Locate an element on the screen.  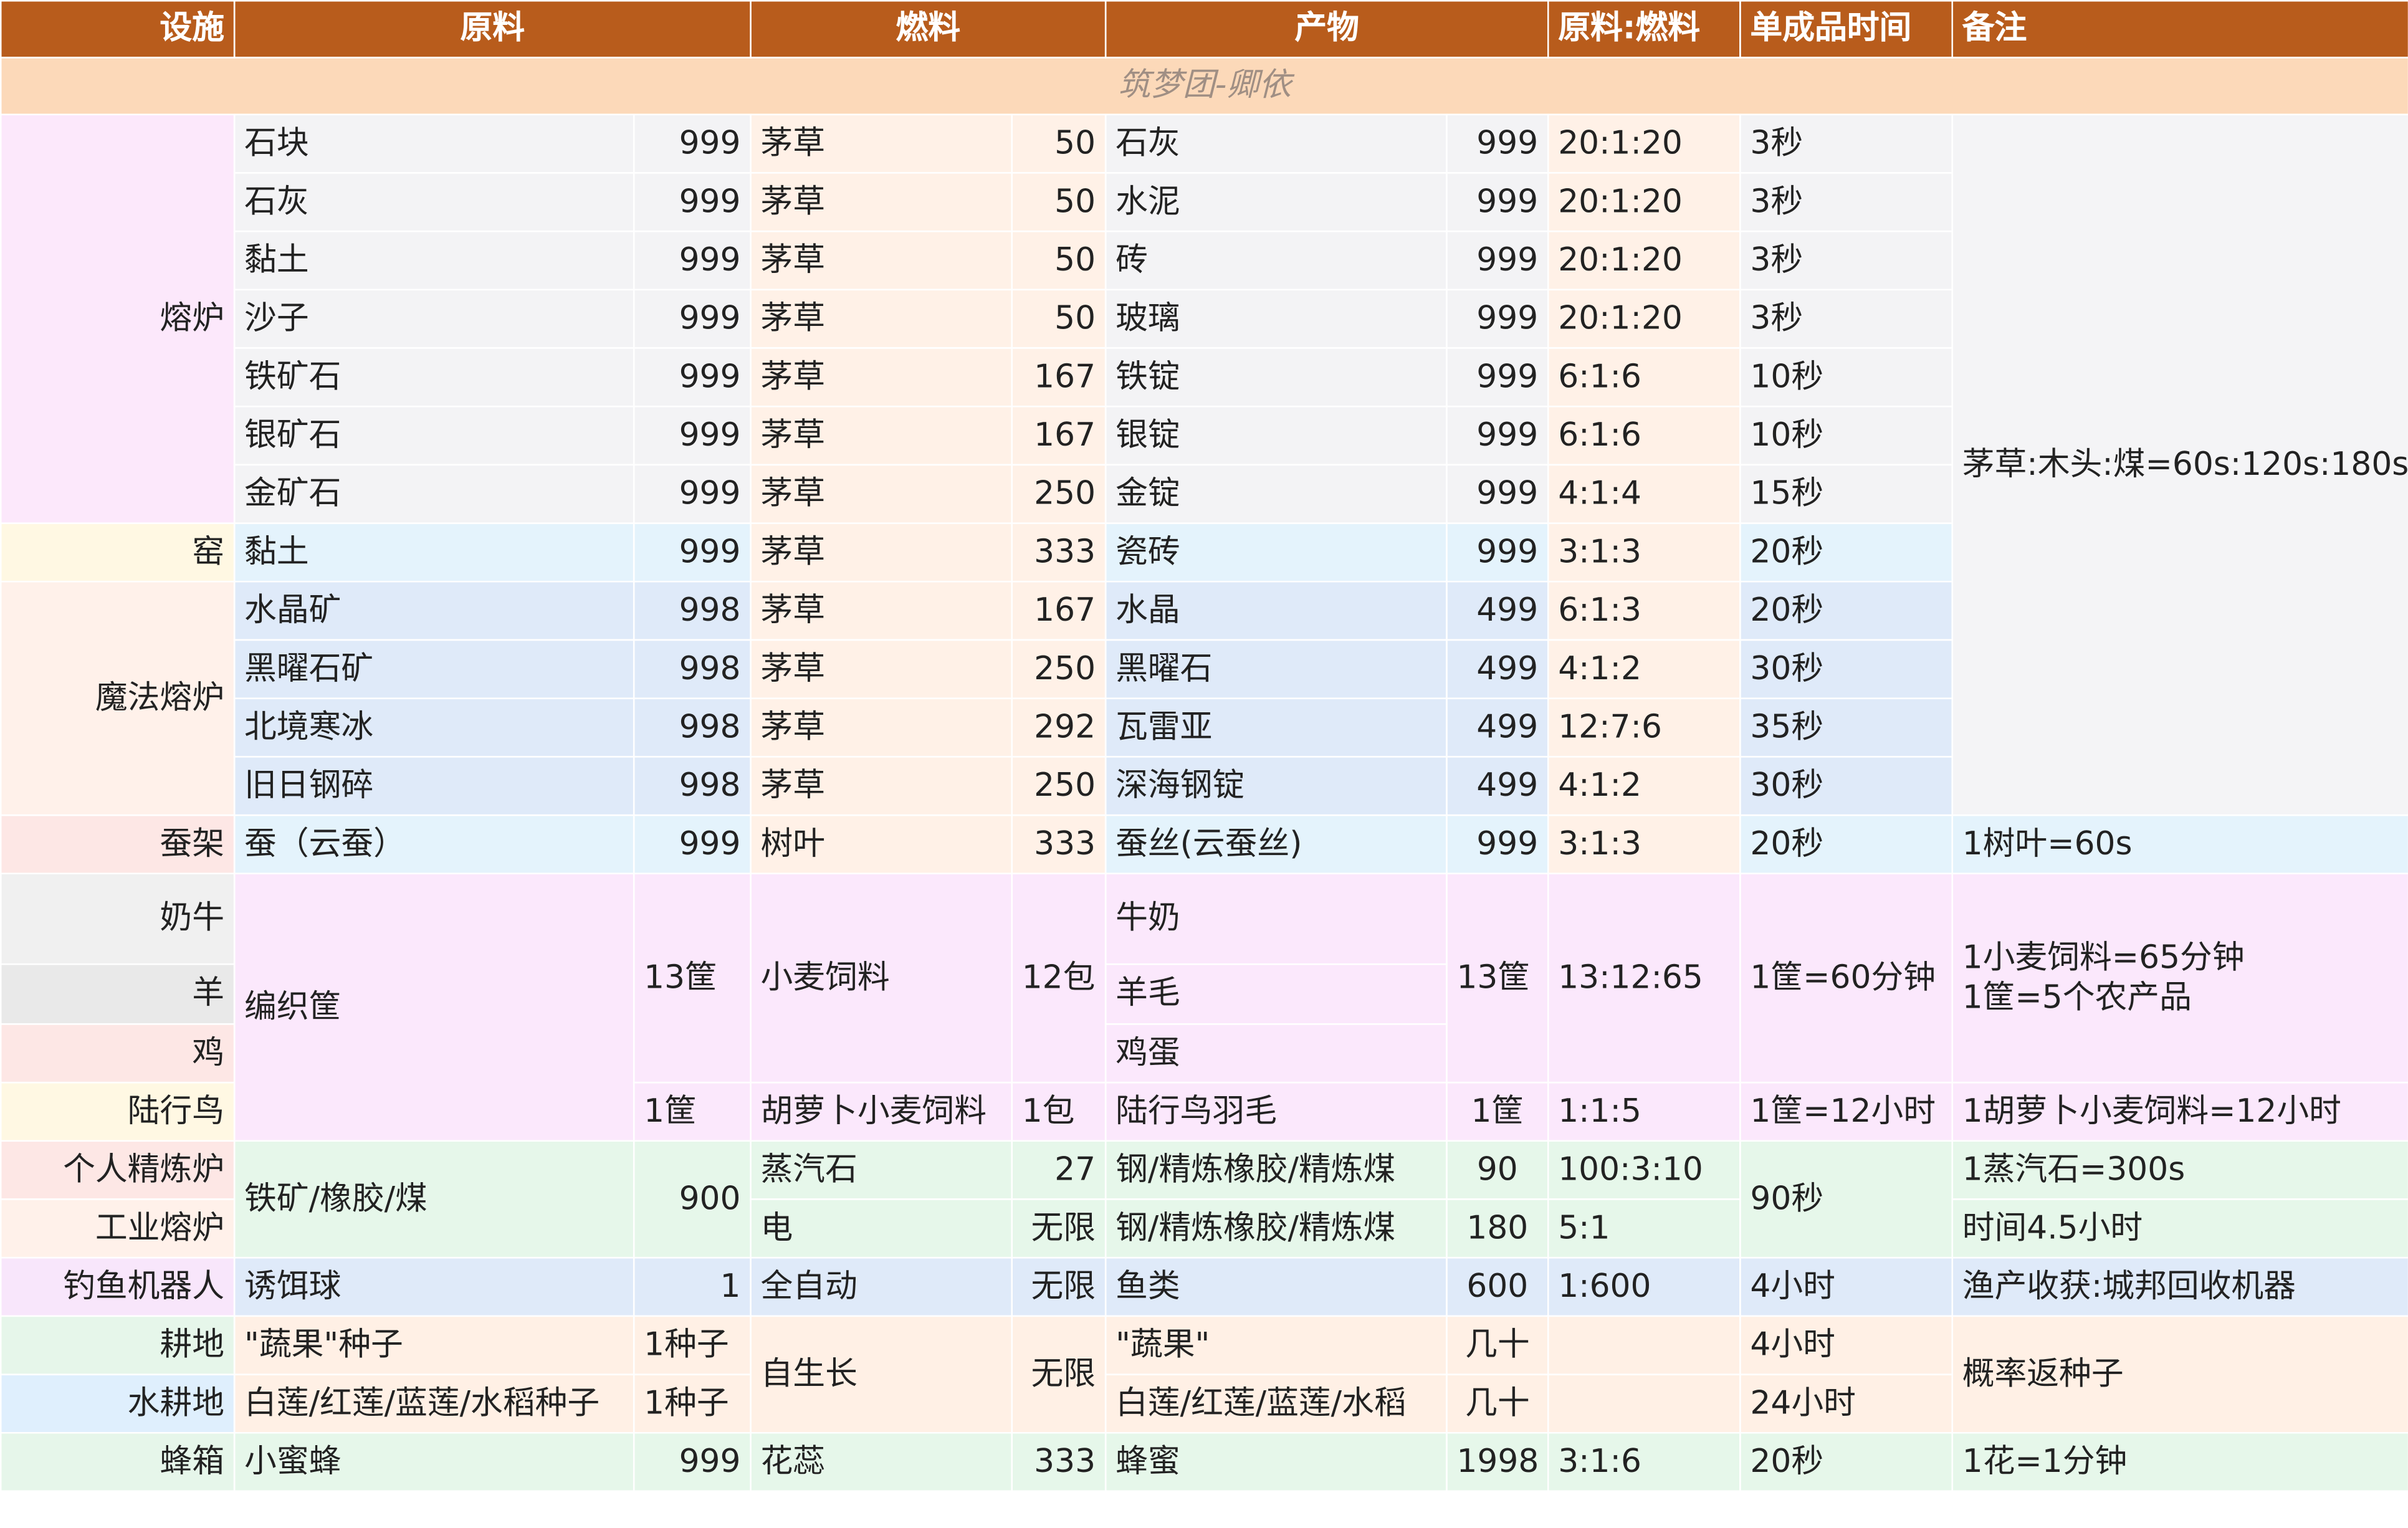
product-cell: 砖 is located at coordinates (1276, 261).